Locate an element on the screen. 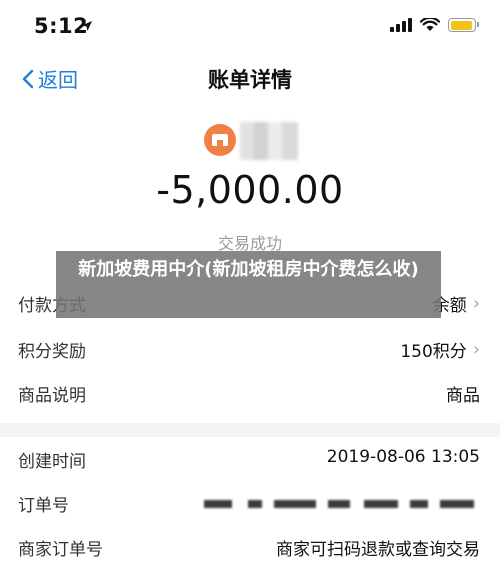 Image resolution: width=500 pixels, height=571 pixels. order-number-redacted is located at coordinates (339, 504).